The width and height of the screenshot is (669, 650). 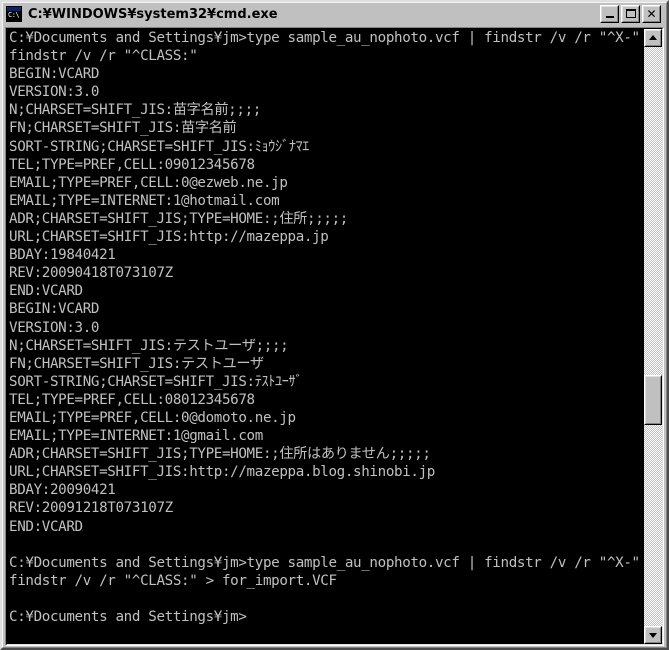 I want to click on console-line: SORT-STRING;CHARSET=SHIFT_JIS:ﾐｮｳｼﾞﾅﾏｴ, so click(x=159, y=146).